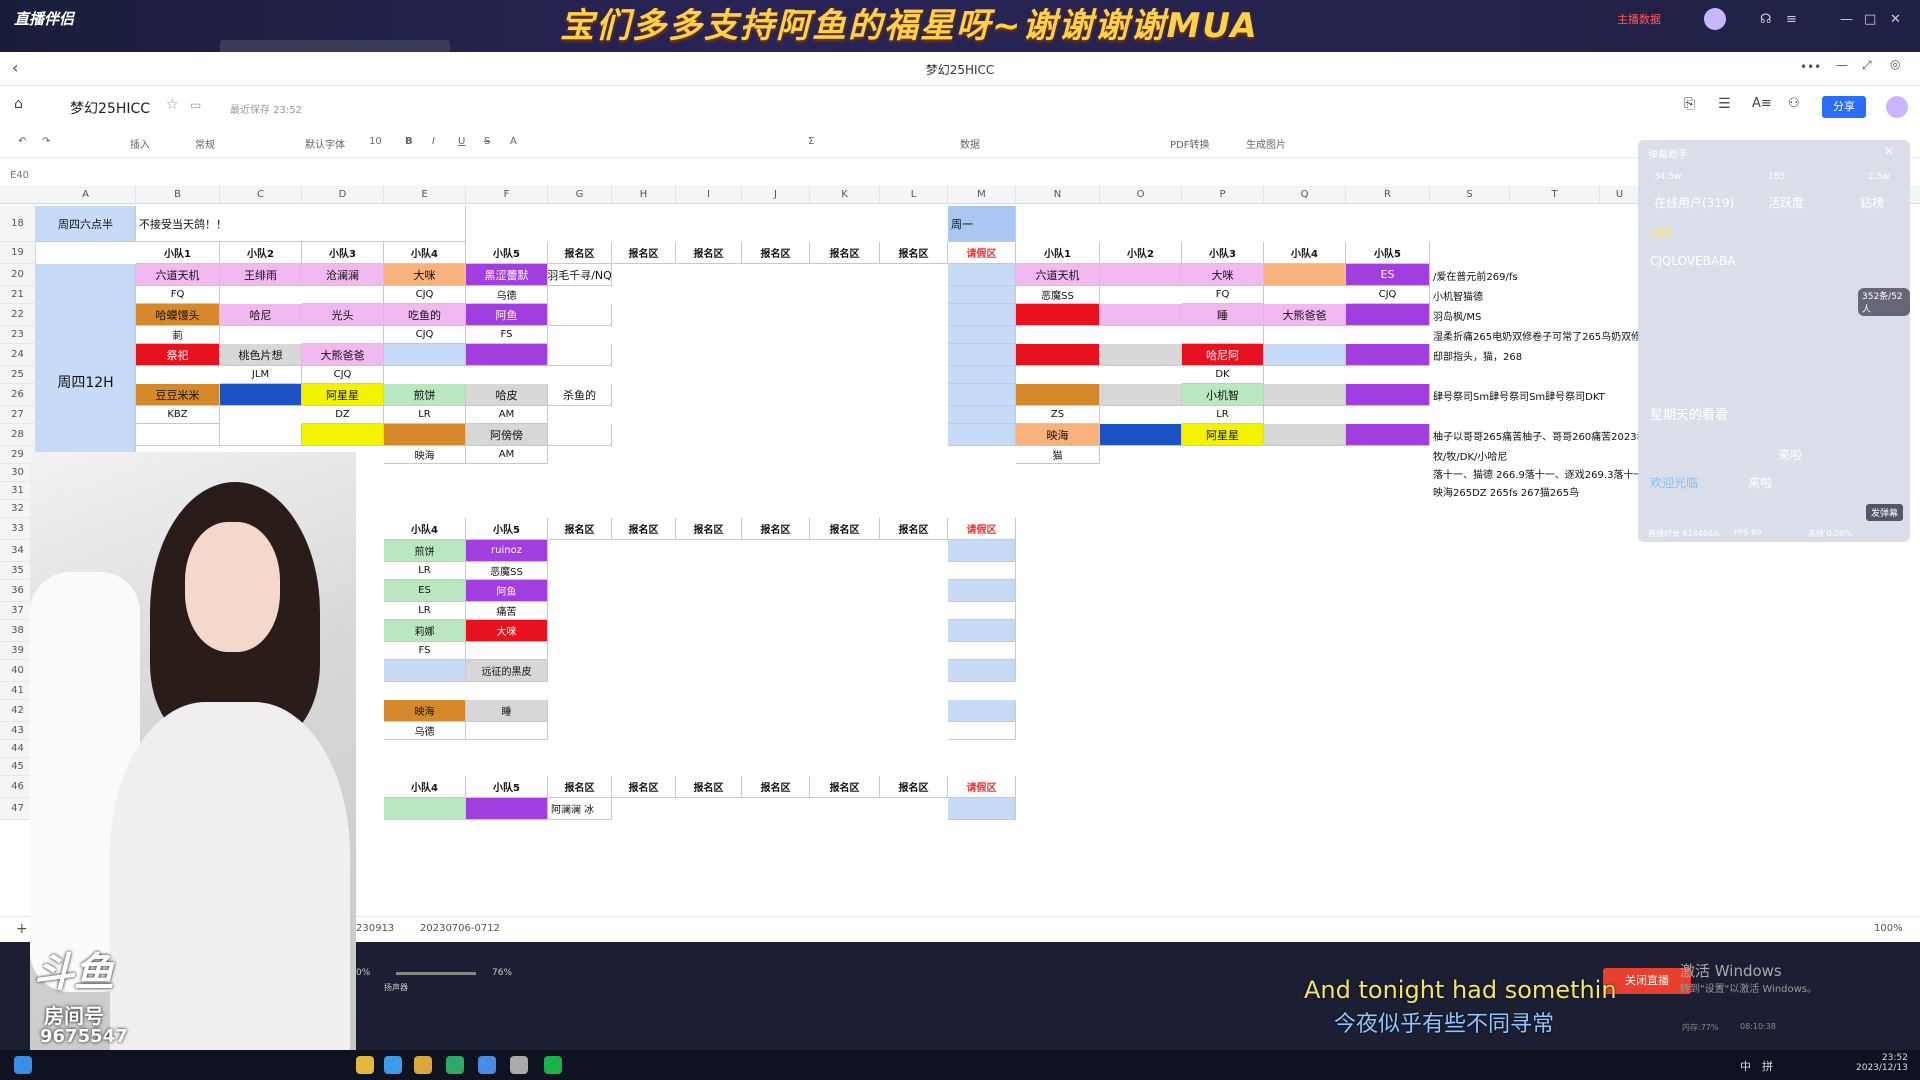 The width and height of the screenshot is (1920, 1080). What do you see at coordinates (343, 195) in the screenshot?
I see `column-header-d: D` at bounding box center [343, 195].